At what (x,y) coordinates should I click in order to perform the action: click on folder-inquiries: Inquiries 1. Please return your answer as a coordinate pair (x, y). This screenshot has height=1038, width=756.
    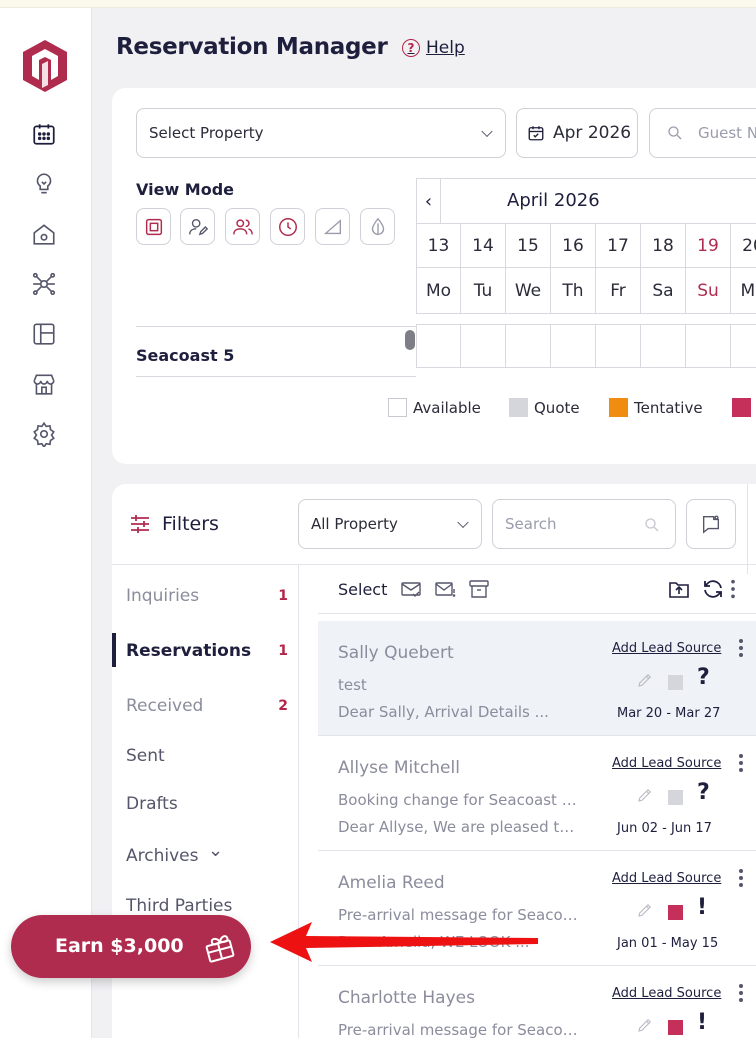
    Looking at the image, I should click on (207, 596).